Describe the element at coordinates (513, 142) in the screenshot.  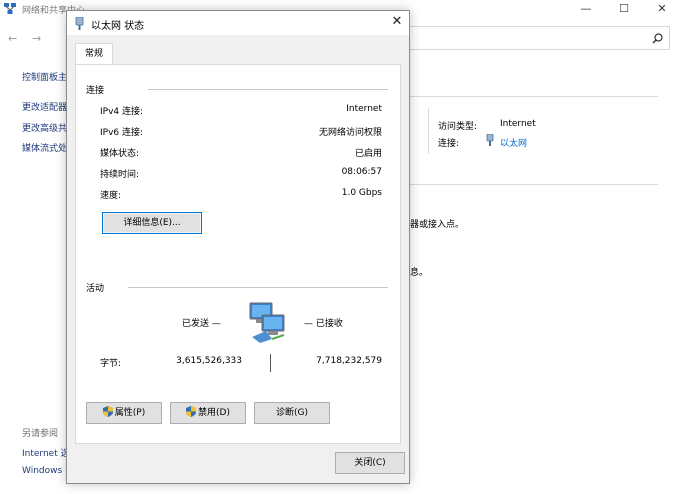
I see `ethernet-link: 以太网` at that location.